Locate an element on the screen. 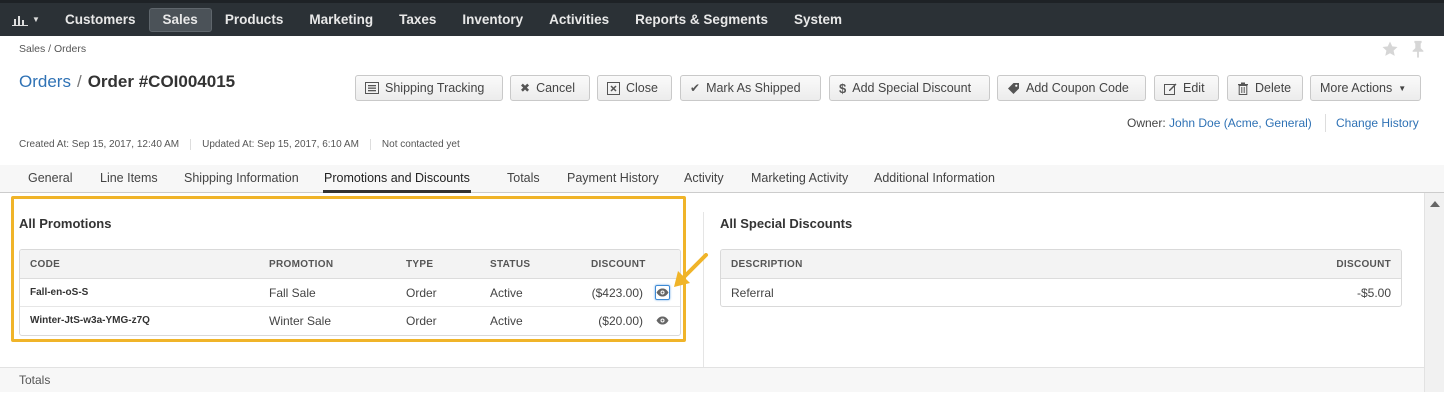  trash-icon is located at coordinates (1243, 88).